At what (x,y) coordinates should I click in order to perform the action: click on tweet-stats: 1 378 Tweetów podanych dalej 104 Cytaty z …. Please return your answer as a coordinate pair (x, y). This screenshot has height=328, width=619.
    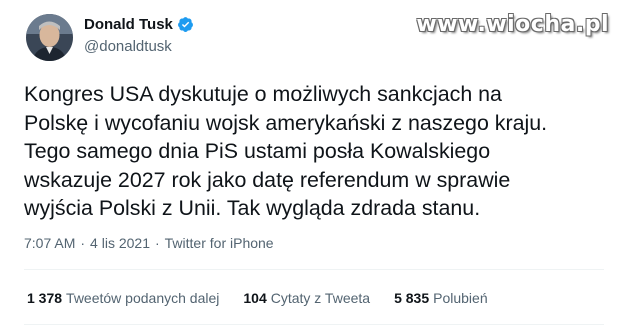
    Looking at the image, I should click on (257, 298).